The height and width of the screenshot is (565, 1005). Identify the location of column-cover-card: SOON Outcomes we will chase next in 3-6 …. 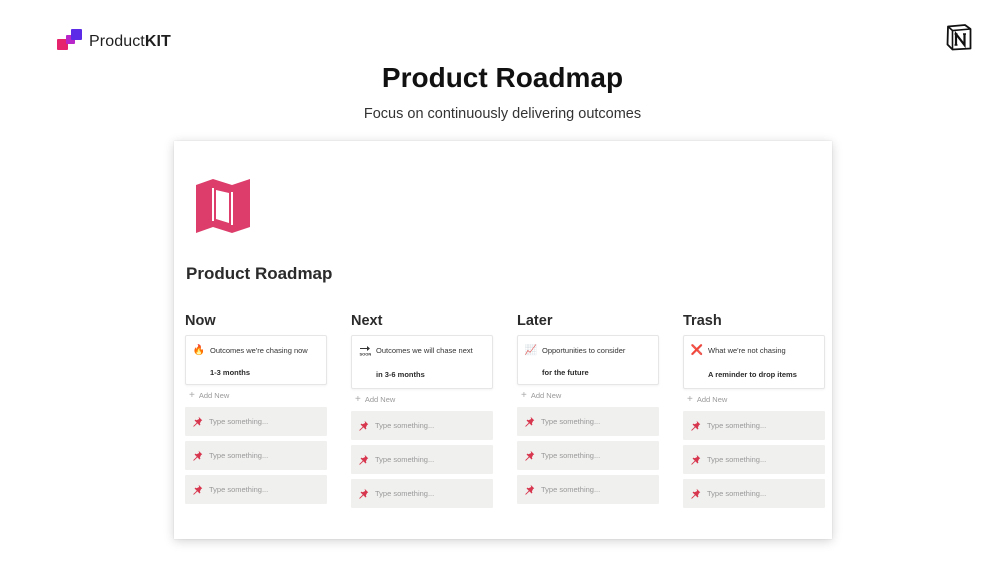
(422, 362).